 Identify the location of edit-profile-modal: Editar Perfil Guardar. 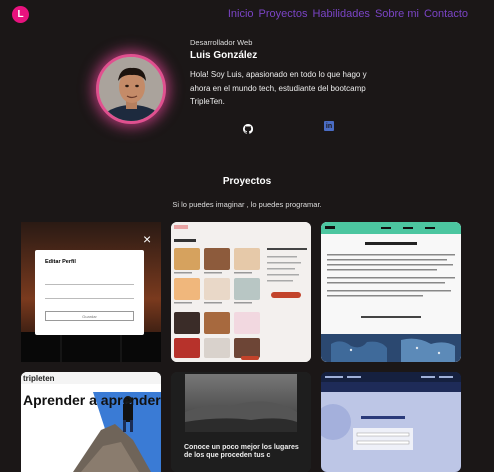
(89, 292).